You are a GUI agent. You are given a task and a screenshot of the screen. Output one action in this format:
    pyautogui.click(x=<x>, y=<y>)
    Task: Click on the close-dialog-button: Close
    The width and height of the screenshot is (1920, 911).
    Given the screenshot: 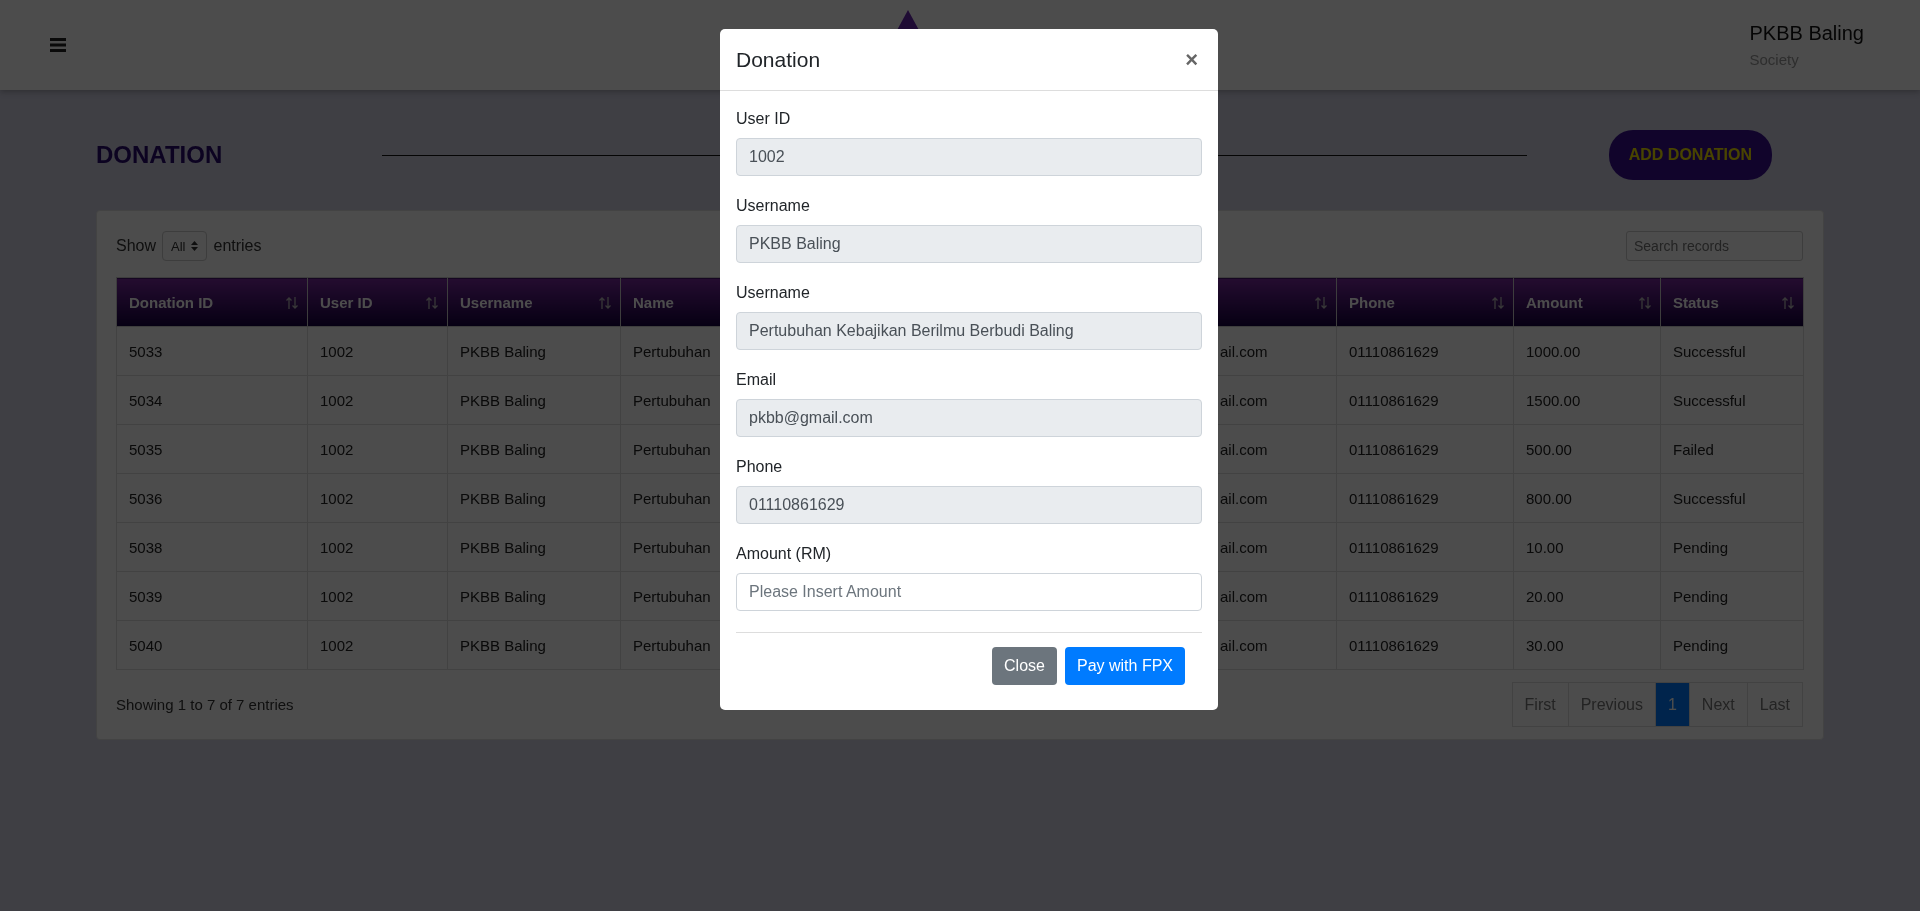 What is the action you would take?
    pyautogui.click(x=1024, y=666)
    